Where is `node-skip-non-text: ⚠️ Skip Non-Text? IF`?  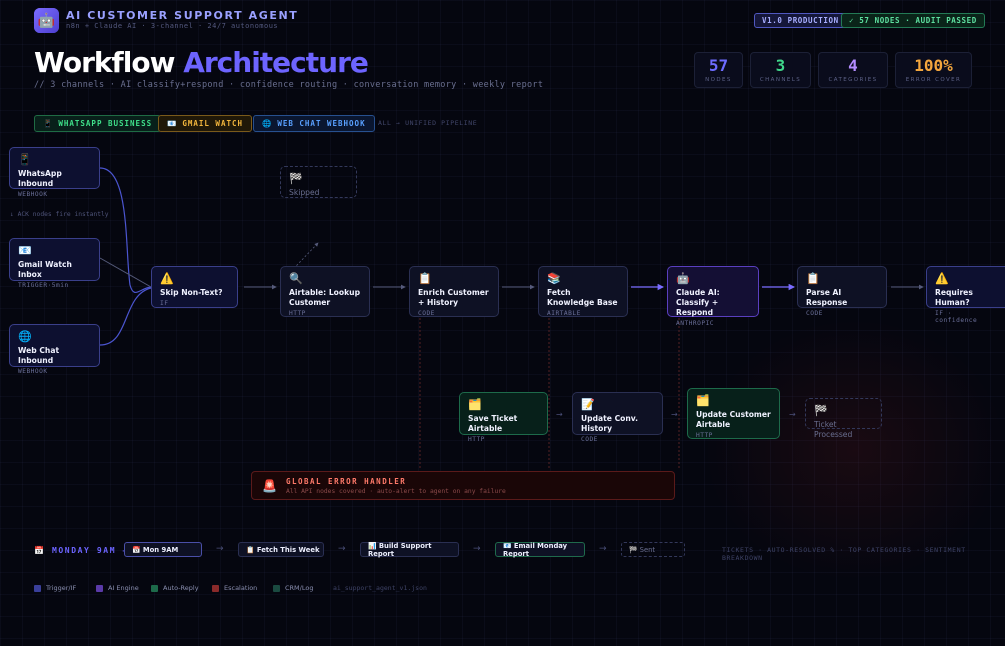
node-skip-non-text: ⚠️ Skip Non-Text? IF is located at coordinates (194, 287).